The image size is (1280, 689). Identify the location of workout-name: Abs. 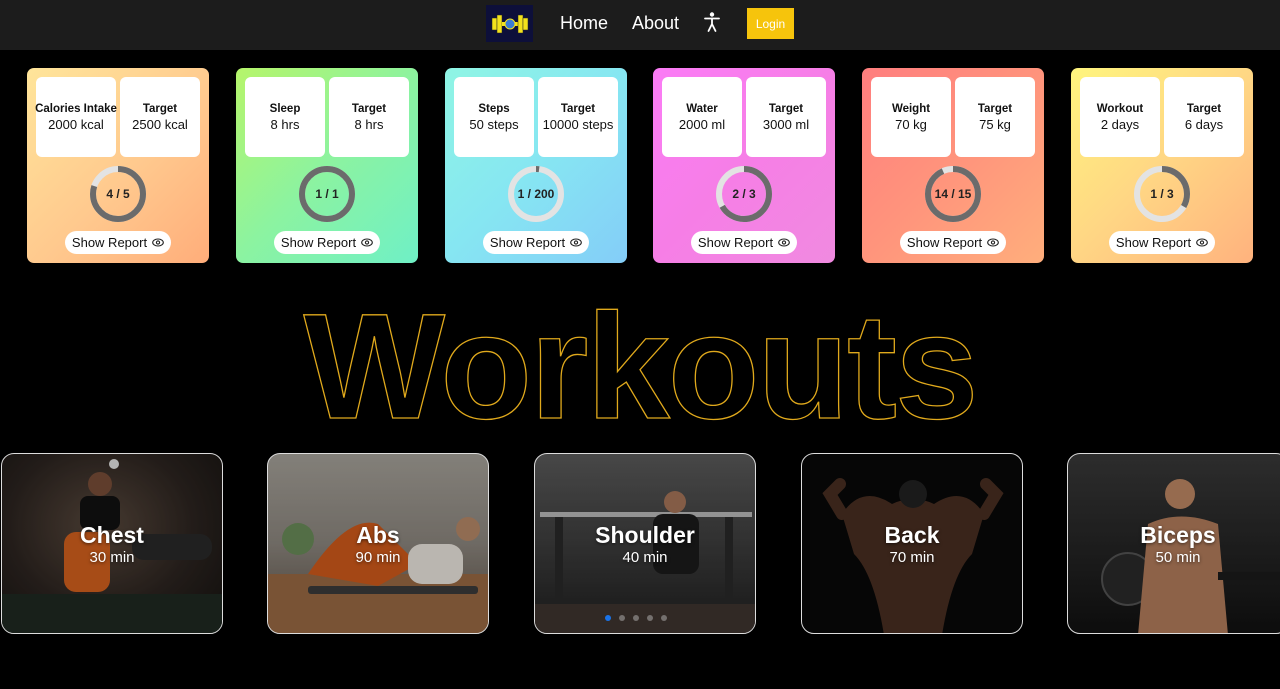
(378, 535).